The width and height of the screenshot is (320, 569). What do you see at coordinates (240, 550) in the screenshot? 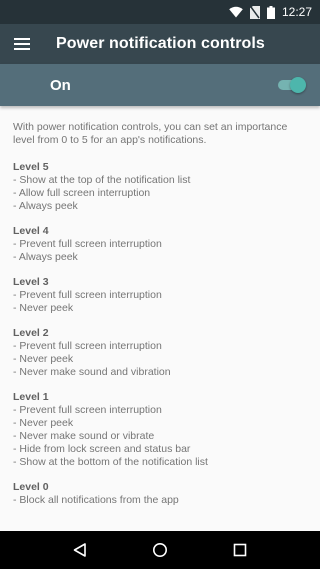
I see `recents-icon` at bounding box center [240, 550].